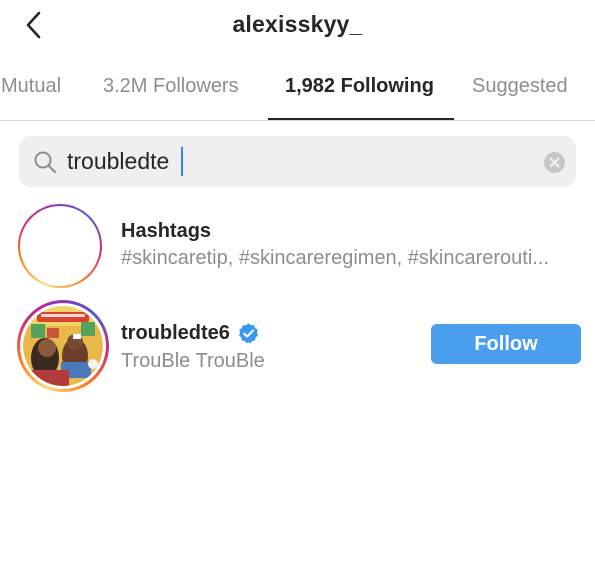 This screenshot has height=576, width=595. What do you see at coordinates (554, 162) in the screenshot?
I see `clear-circle-icon` at bounding box center [554, 162].